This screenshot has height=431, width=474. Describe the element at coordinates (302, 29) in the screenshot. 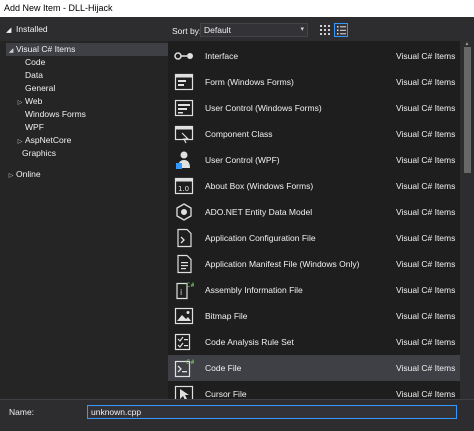

I see `chevron-down-icon: ▾` at that location.